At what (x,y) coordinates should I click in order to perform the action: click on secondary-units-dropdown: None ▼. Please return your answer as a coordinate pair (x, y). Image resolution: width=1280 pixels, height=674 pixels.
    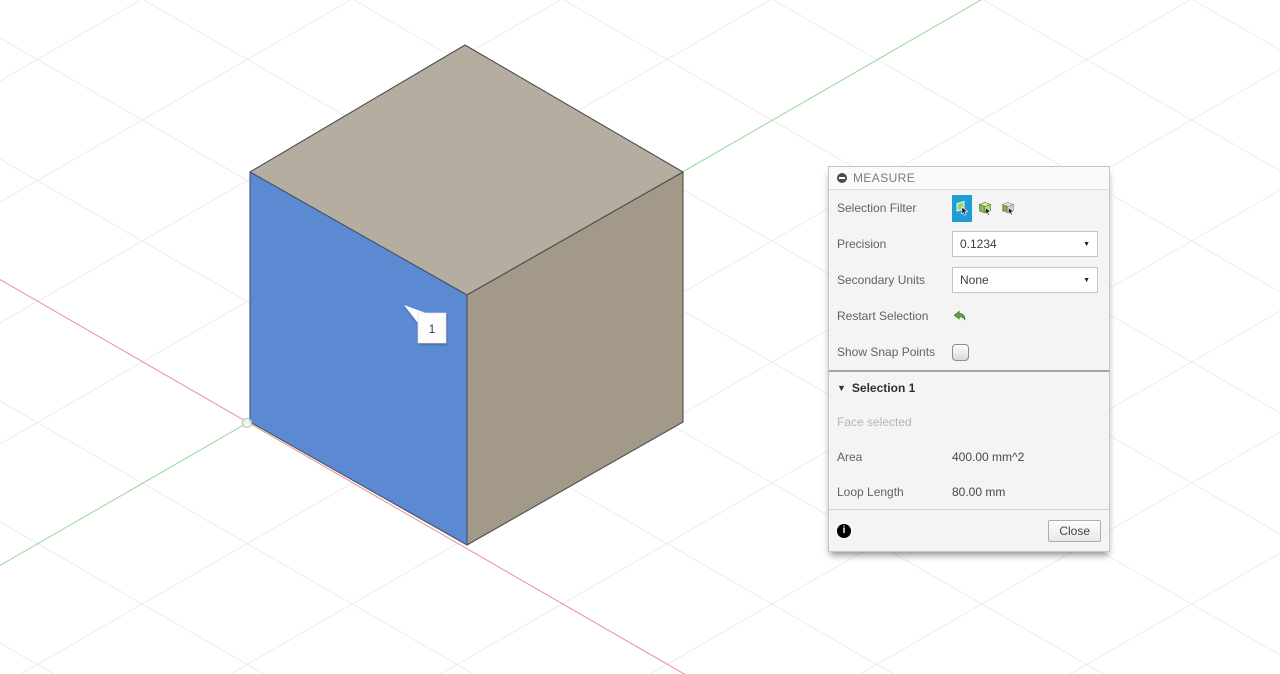
    Looking at the image, I should click on (1025, 280).